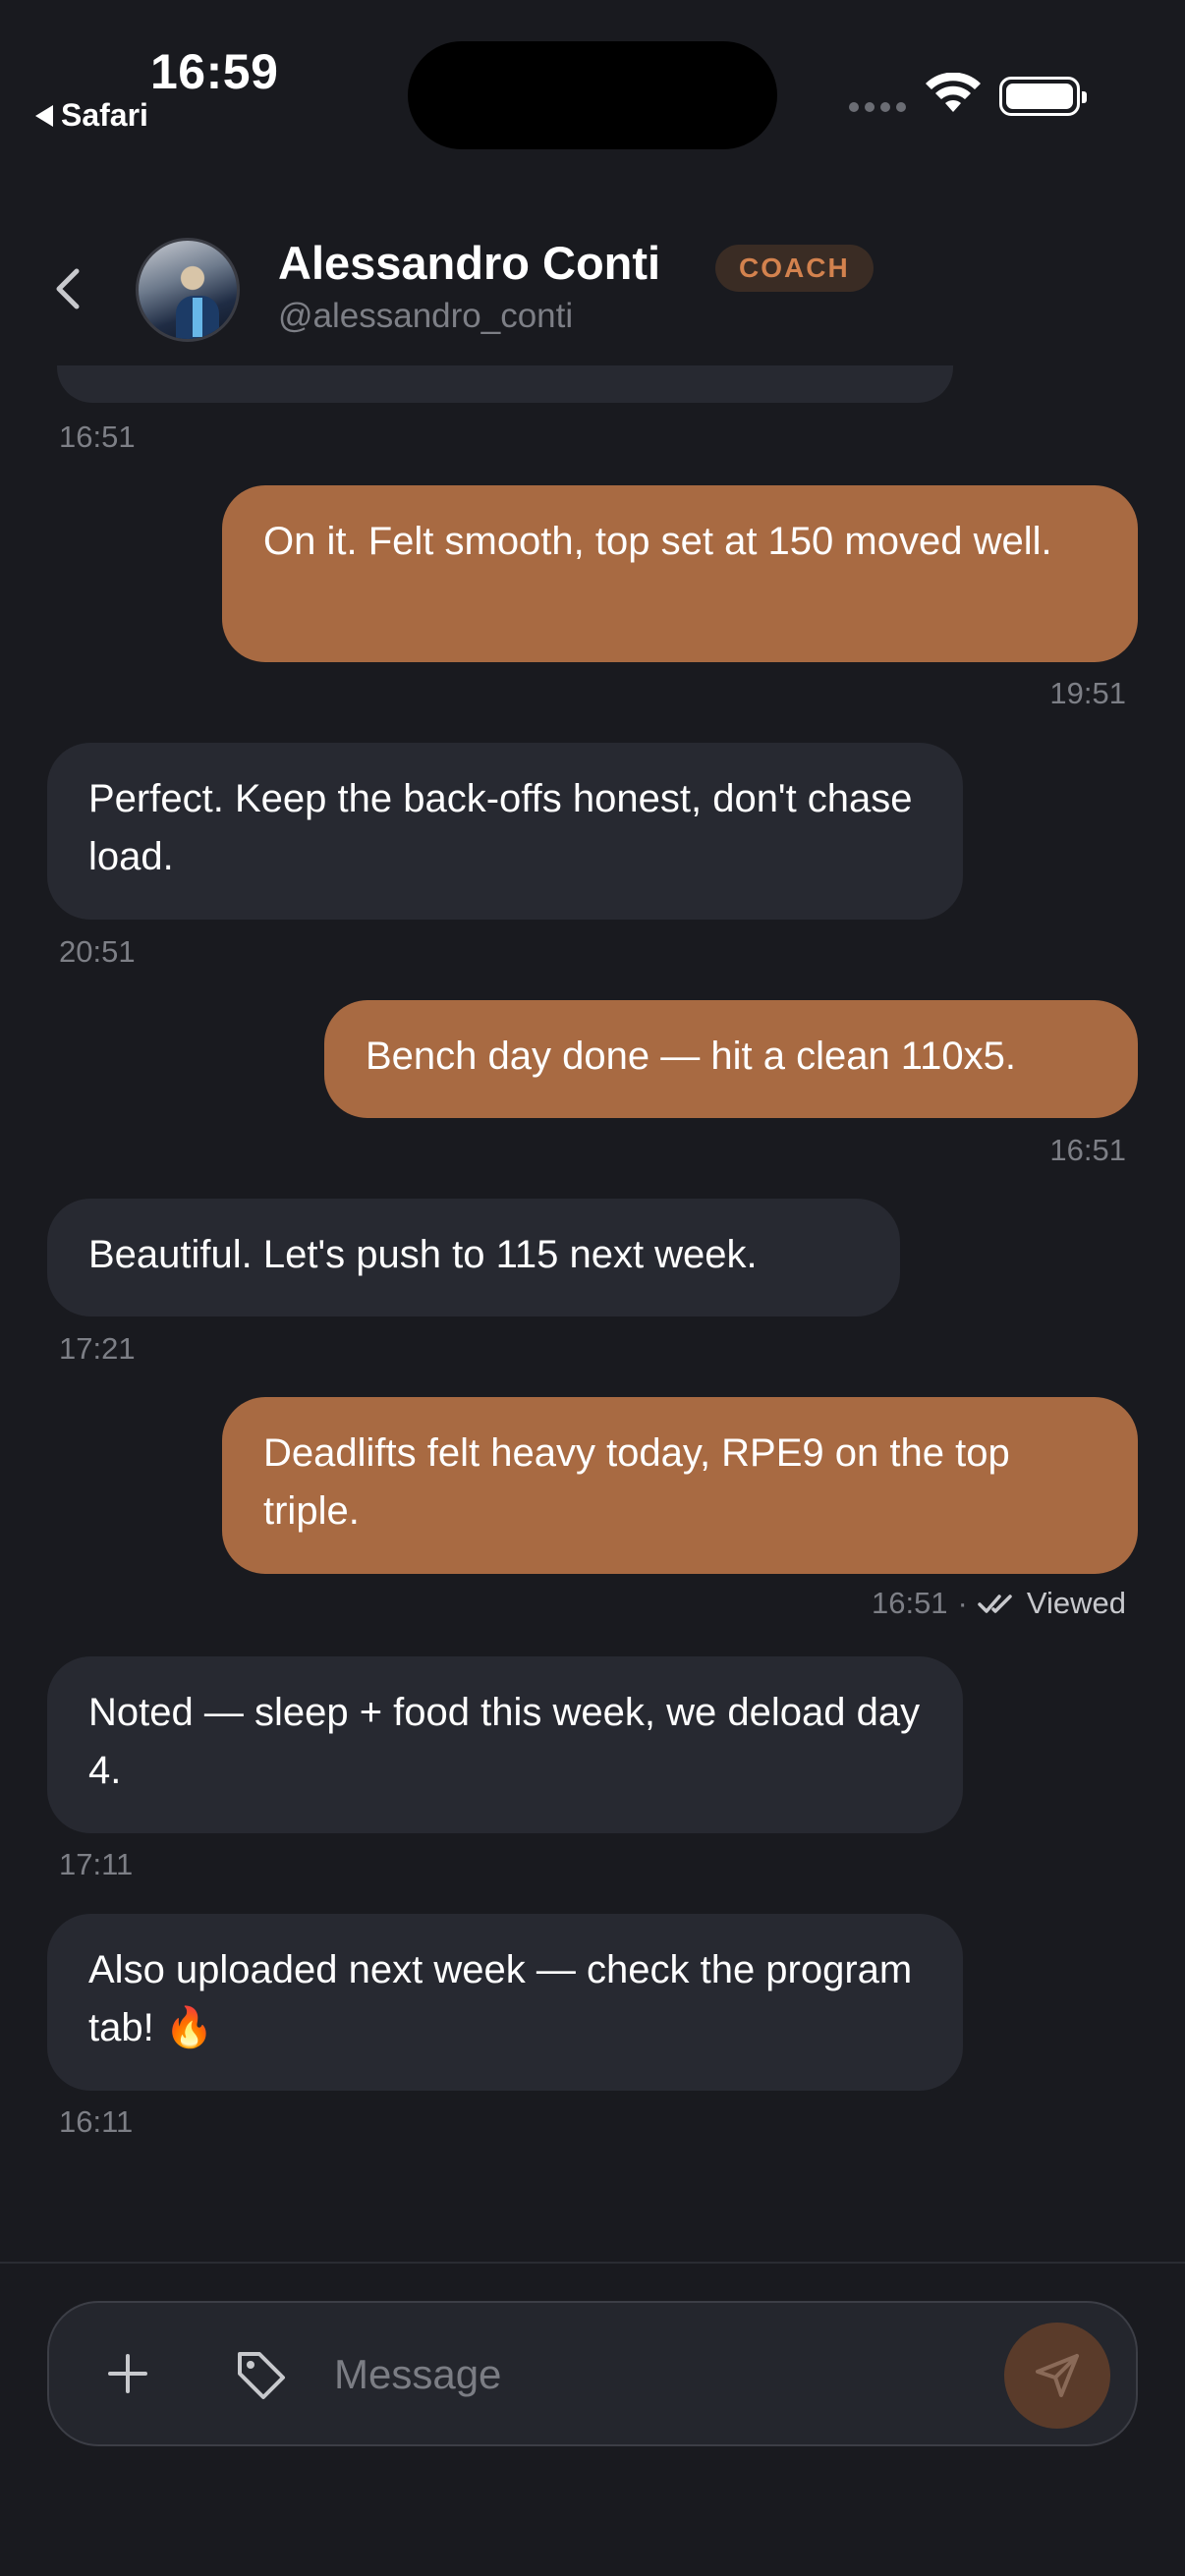  I want to click on send-button, so click(1057, 2376).